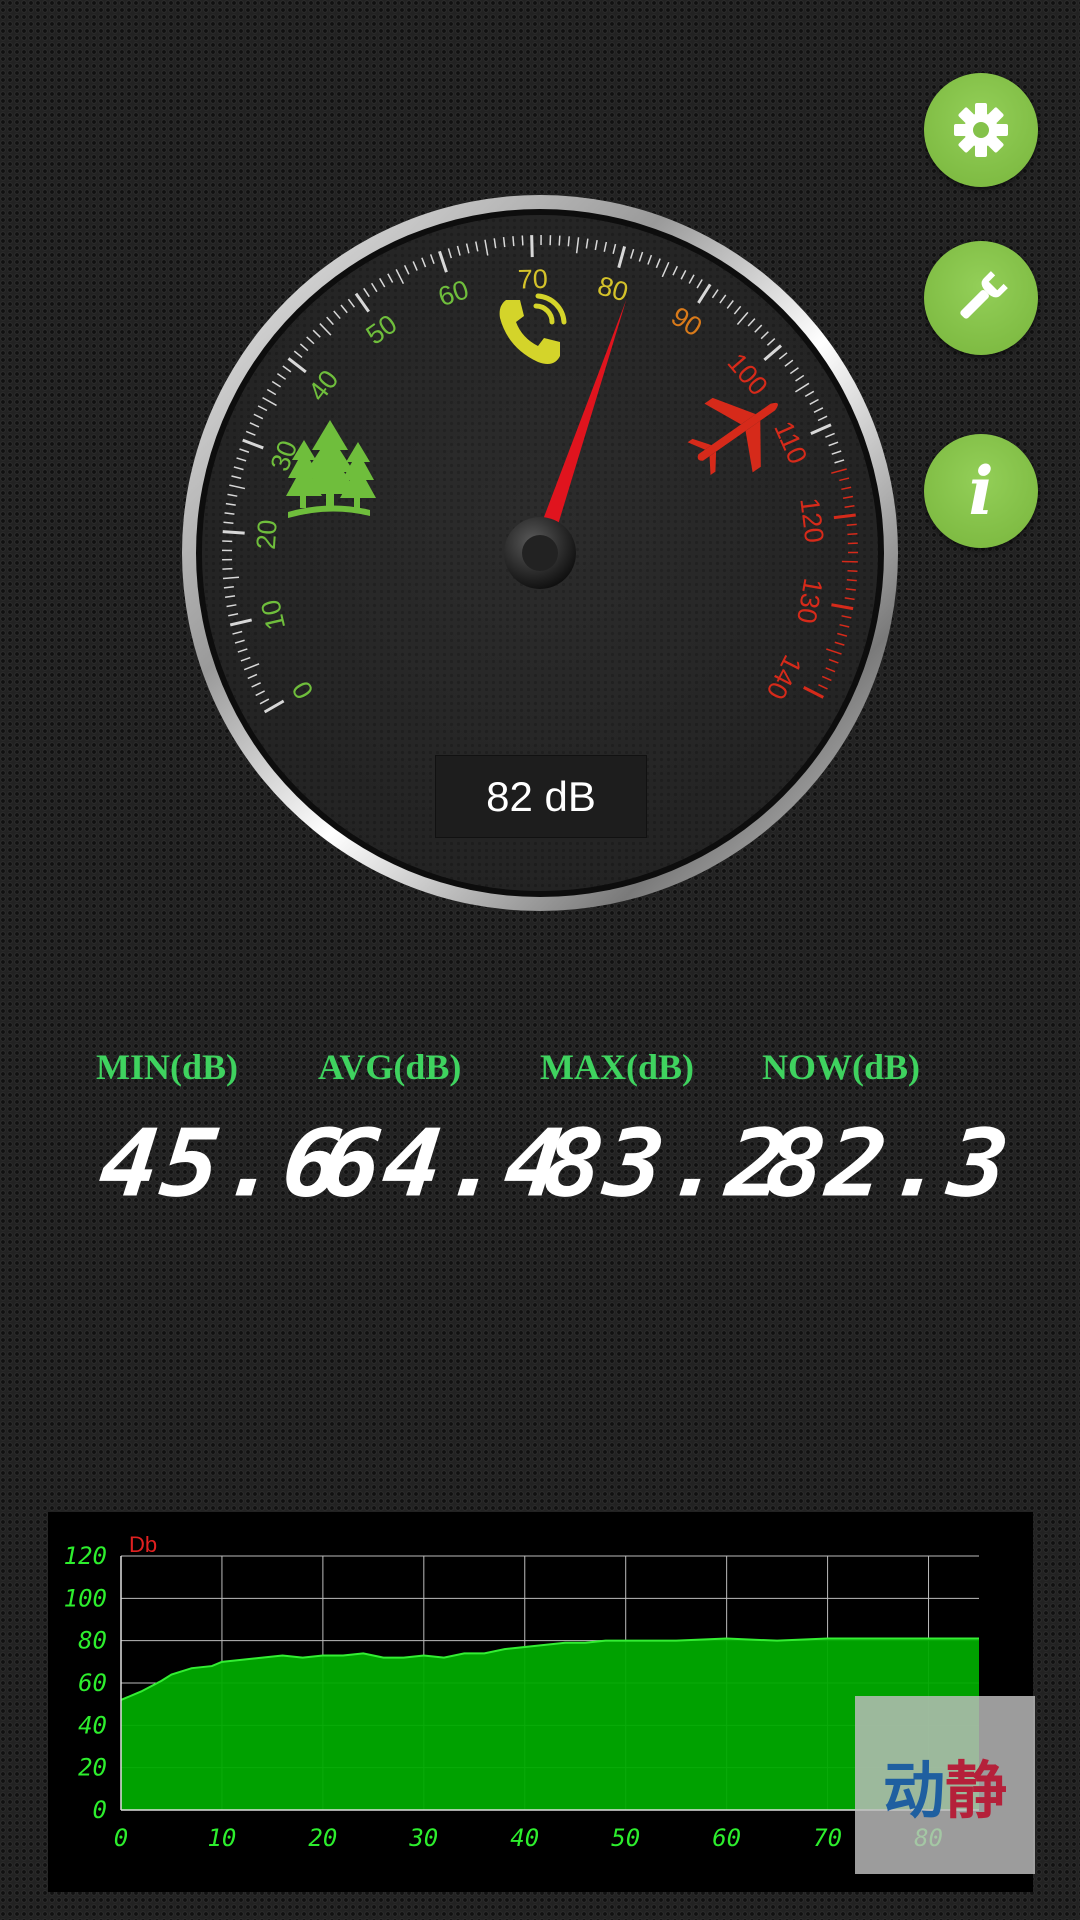 The height and width of the screenshot is (1920, 1080). Describe the element at coordinates (92, 1641) in the screenshot. I see `y-tick-label: 80` at that location.